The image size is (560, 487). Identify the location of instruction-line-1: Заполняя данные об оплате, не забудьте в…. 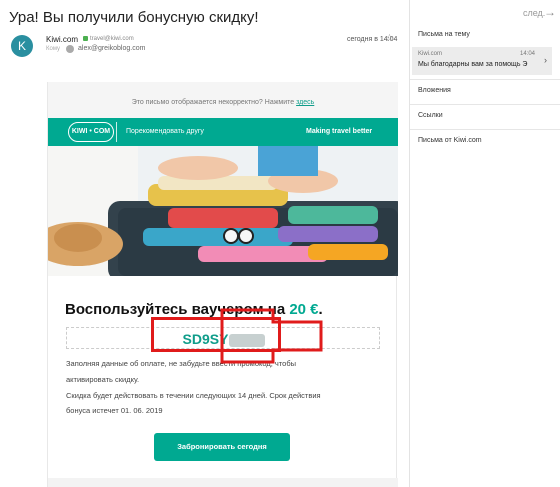
(181, 363).